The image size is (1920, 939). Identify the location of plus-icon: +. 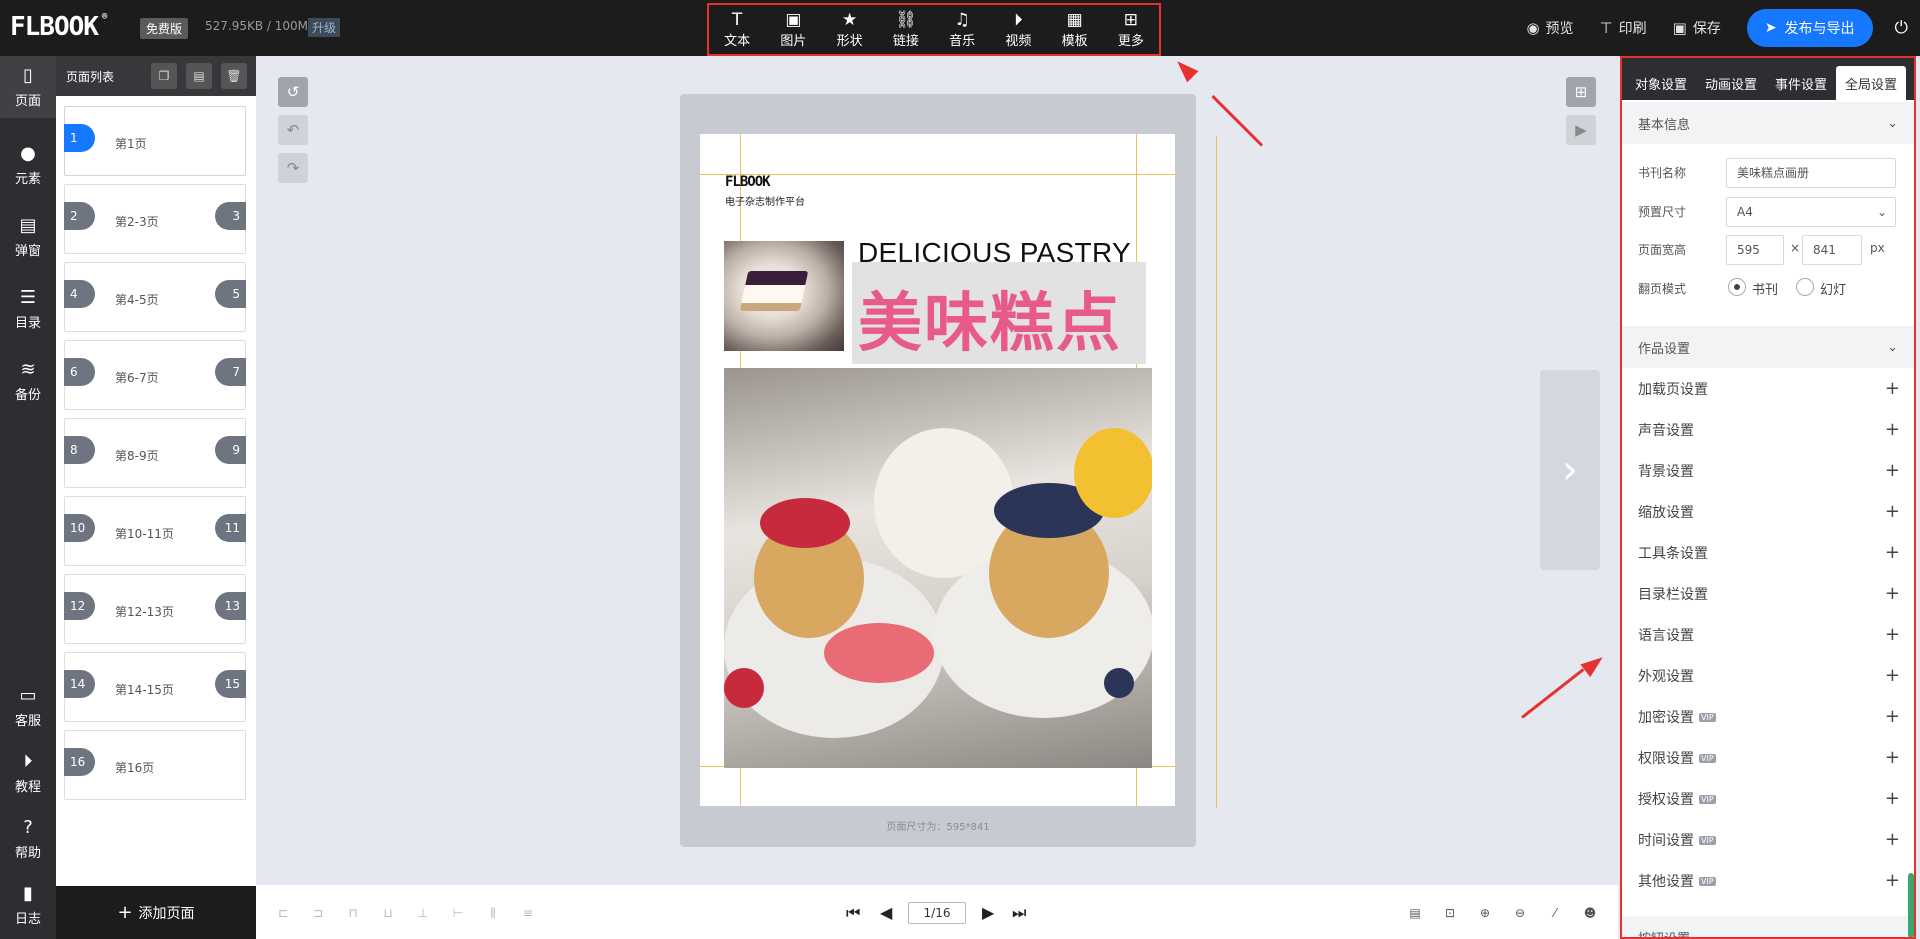
(1892, 880).